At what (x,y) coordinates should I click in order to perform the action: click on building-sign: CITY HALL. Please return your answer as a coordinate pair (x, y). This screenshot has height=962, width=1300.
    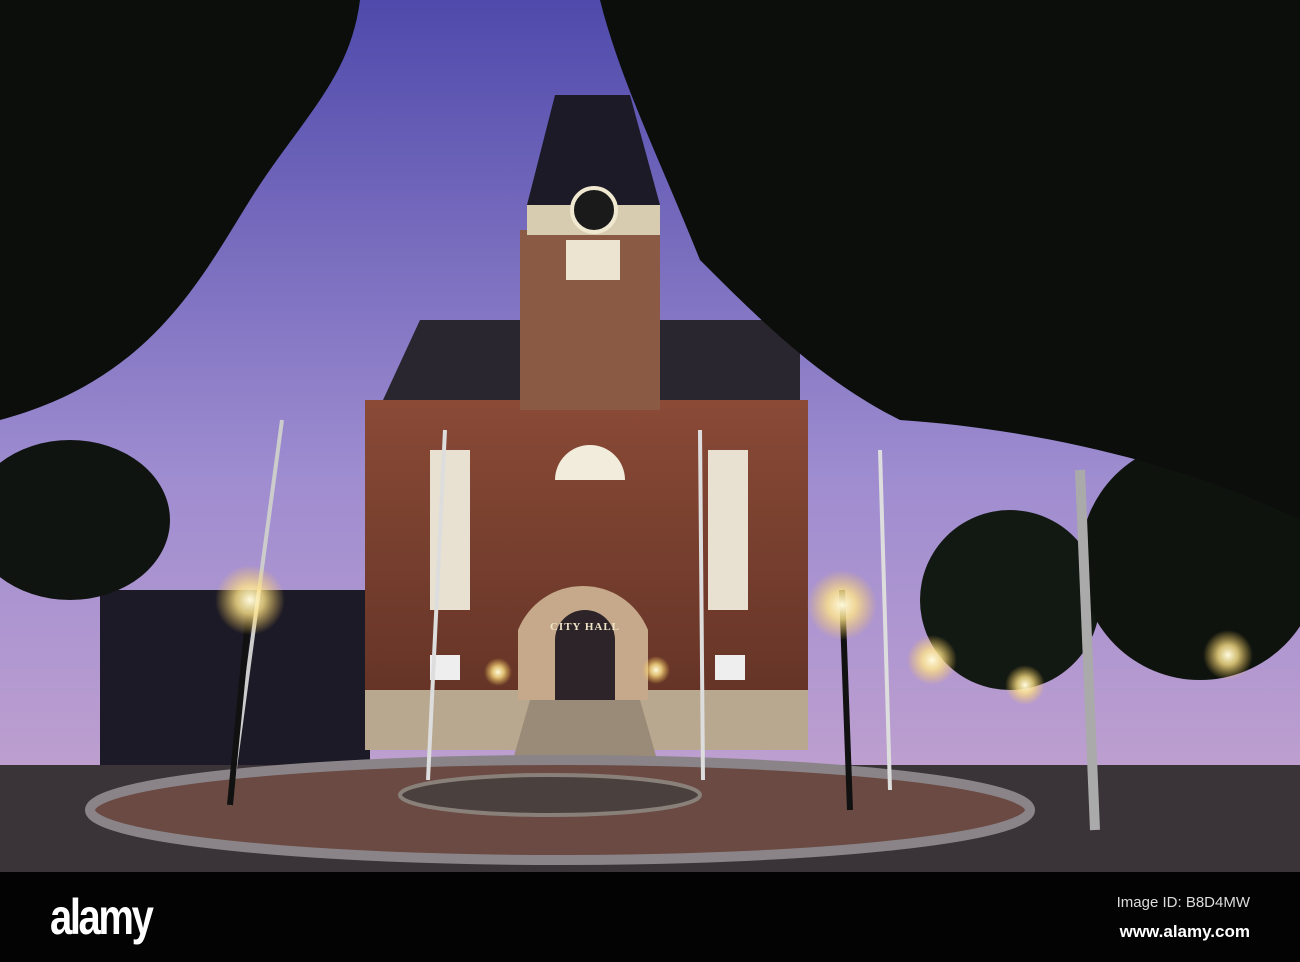
    Looking at the image, I should click on (585, 627).